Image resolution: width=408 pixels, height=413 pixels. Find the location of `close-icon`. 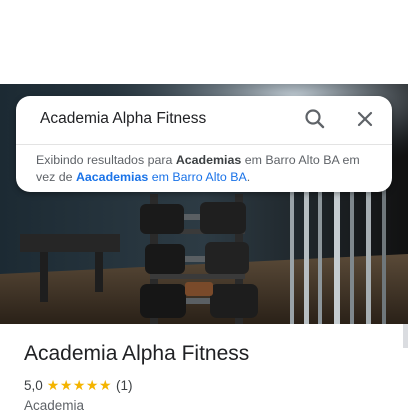

close-icon is located at coordinates (365, 119).